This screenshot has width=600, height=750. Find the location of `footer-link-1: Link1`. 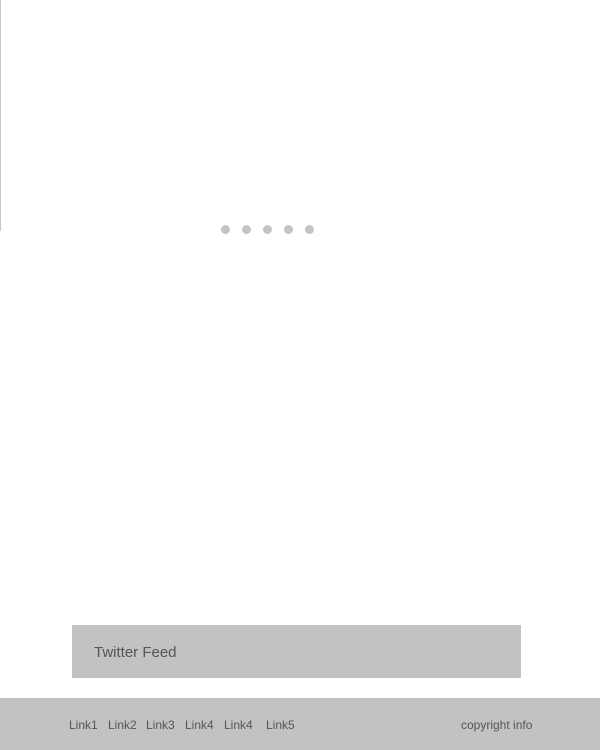

footer-link-1: Link1 is located at coordinates (83, 725).